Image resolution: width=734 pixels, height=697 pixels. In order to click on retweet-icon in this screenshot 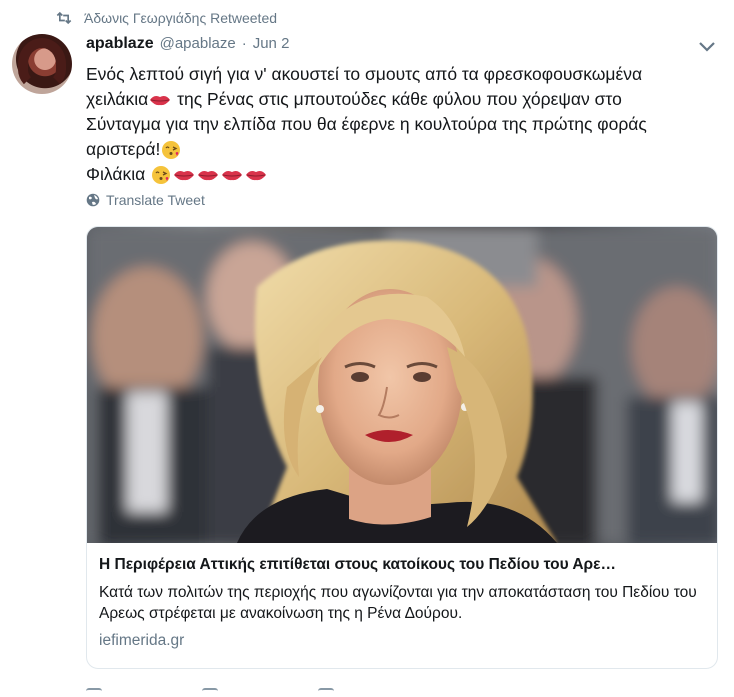, I will do `click(64, 18)`.